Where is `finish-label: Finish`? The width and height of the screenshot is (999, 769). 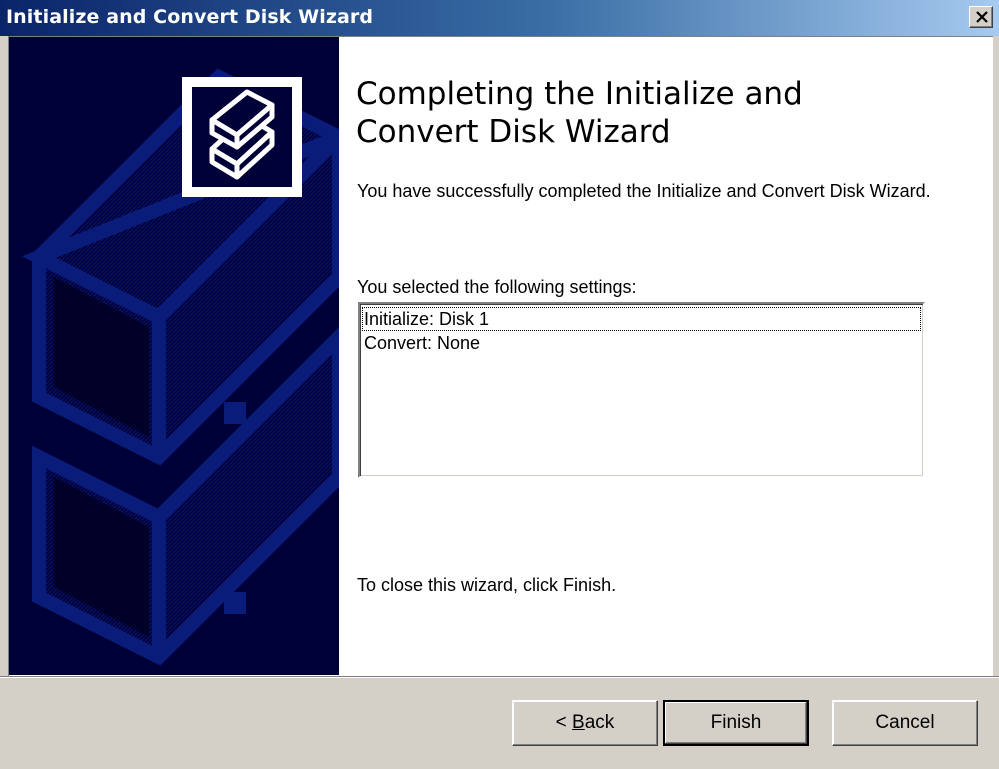
finish-label: Finish is located at coordinates (736, 722).